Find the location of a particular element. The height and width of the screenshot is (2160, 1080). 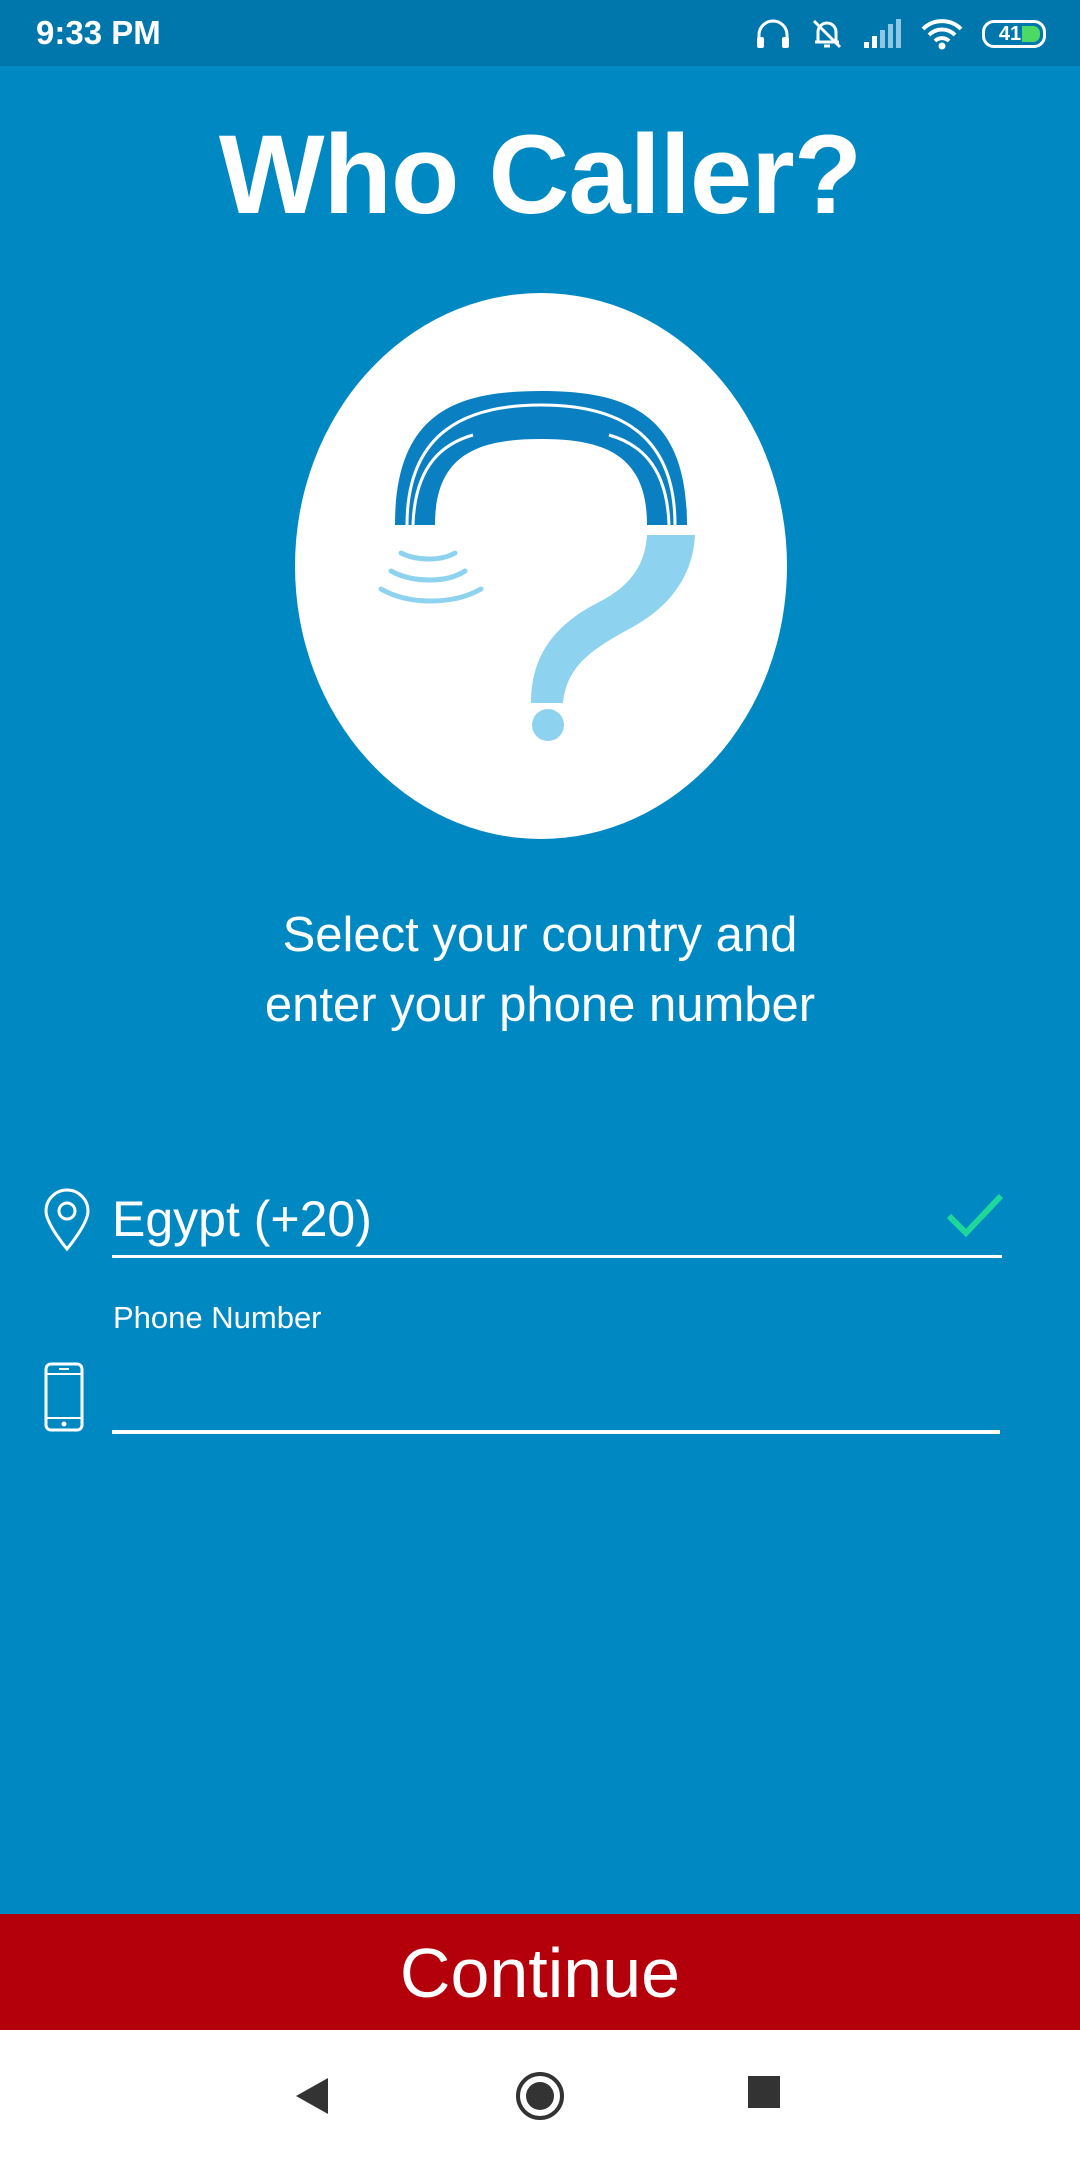

navigation-bar is located at coordinates (540, 2095).